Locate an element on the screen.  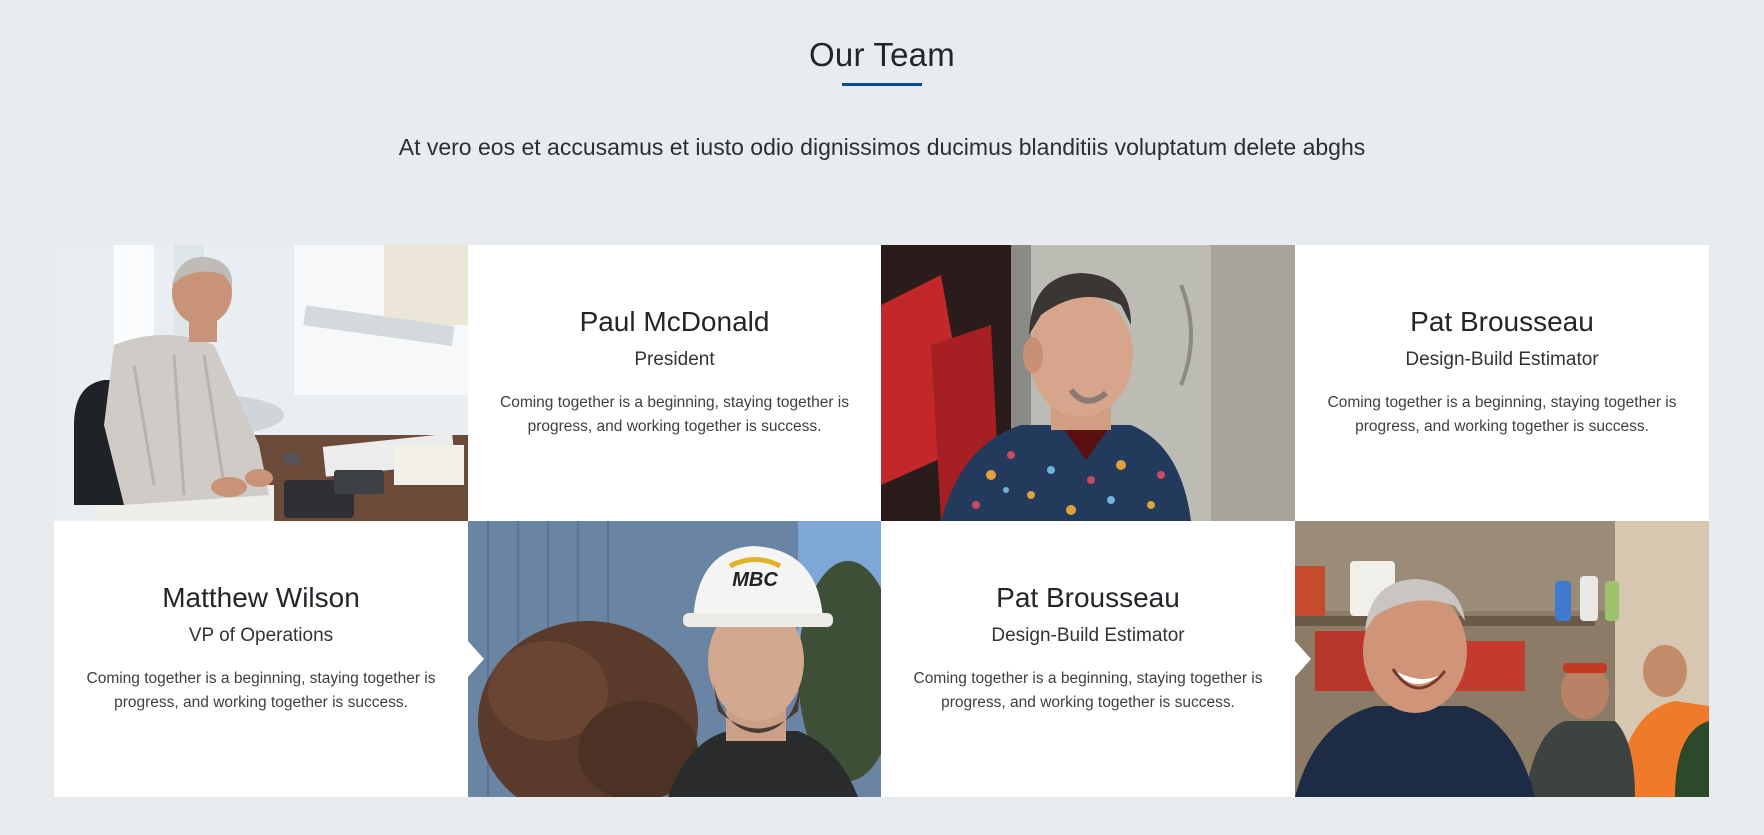
team-photo-matthew: MBC is located at coordinates (674, 659).